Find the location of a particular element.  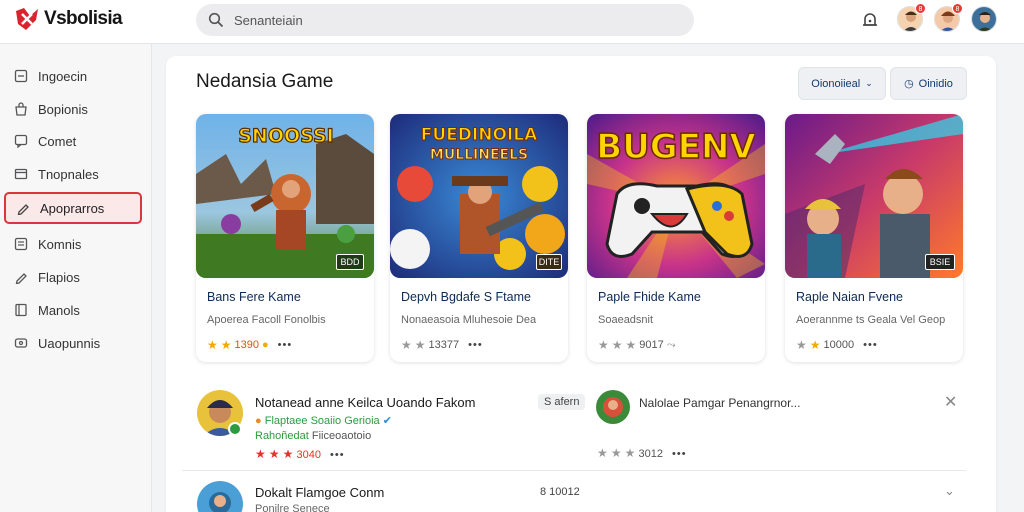

card-rating: ★ ★ 10000 ••• is located at coordinates (837, 345).